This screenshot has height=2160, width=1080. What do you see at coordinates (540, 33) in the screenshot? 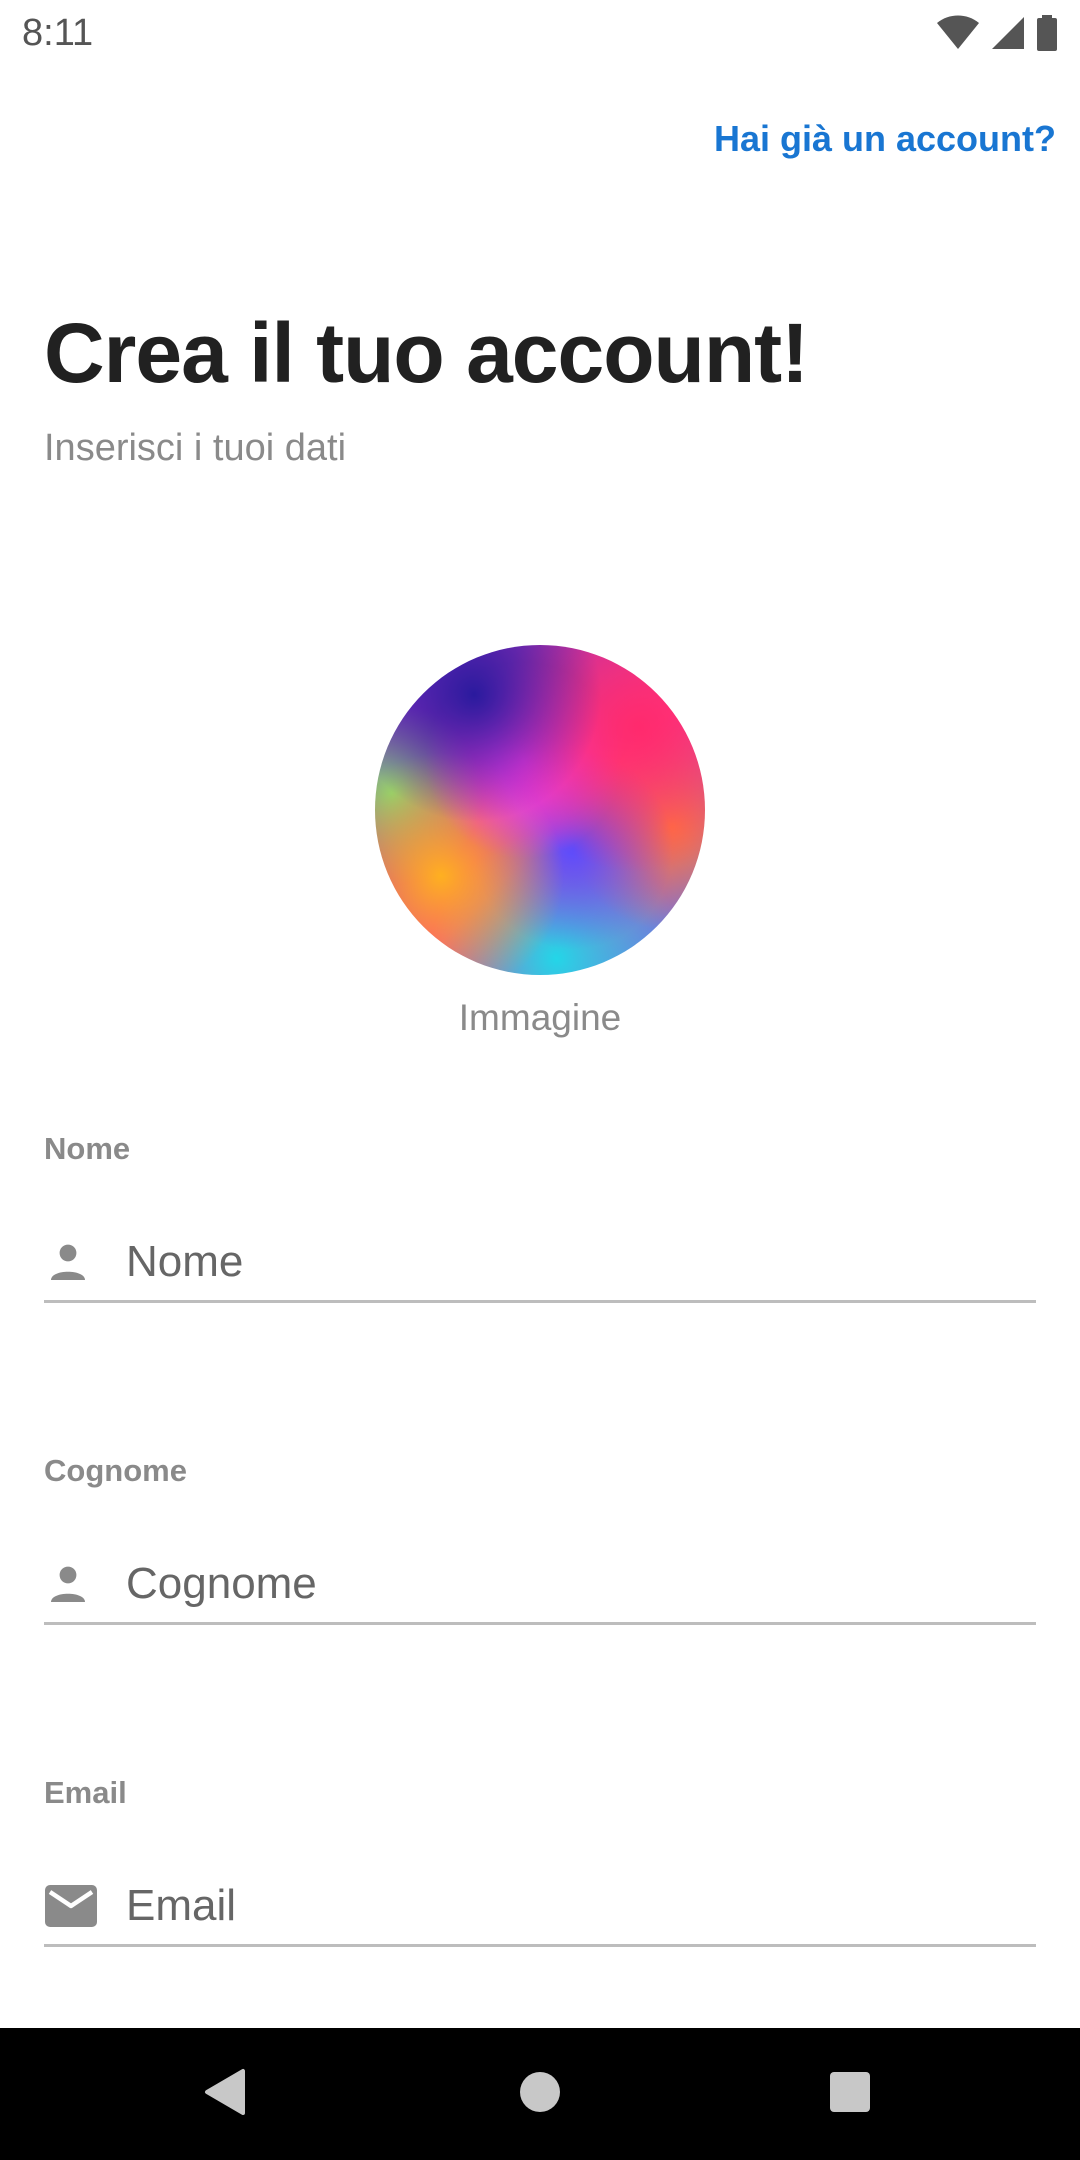
I see `status-bar: 8:11` at bounding box center [540, 33].